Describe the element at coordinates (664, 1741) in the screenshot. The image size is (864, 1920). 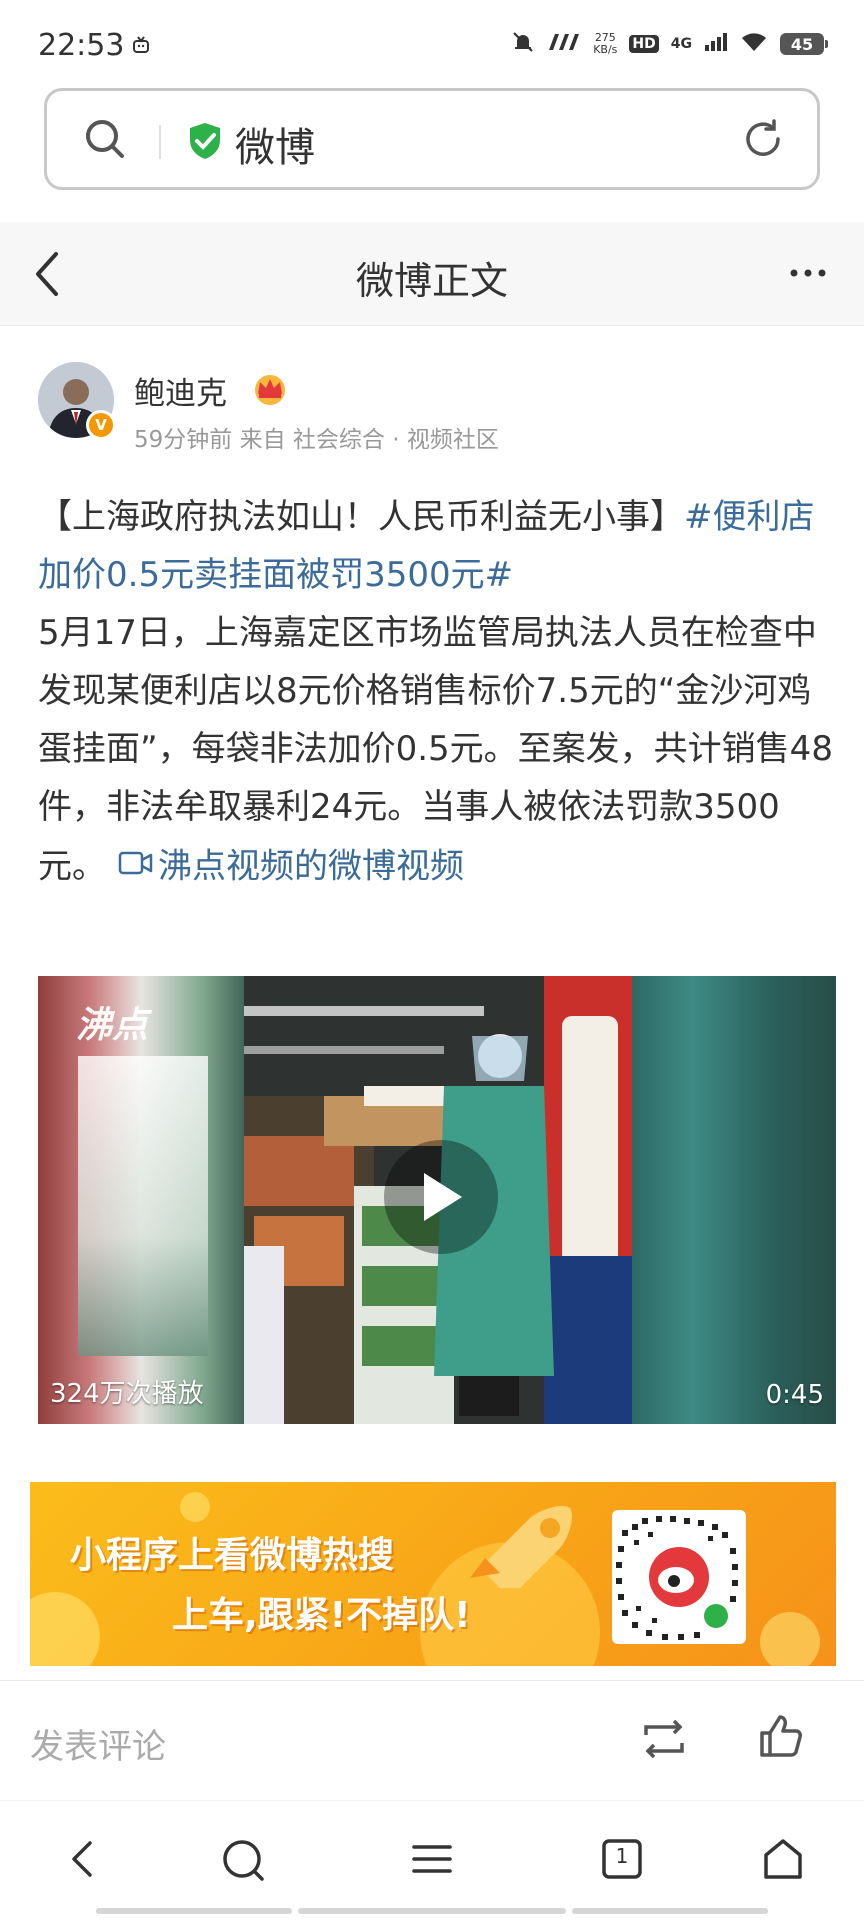
I see `repost-icon` at that location.